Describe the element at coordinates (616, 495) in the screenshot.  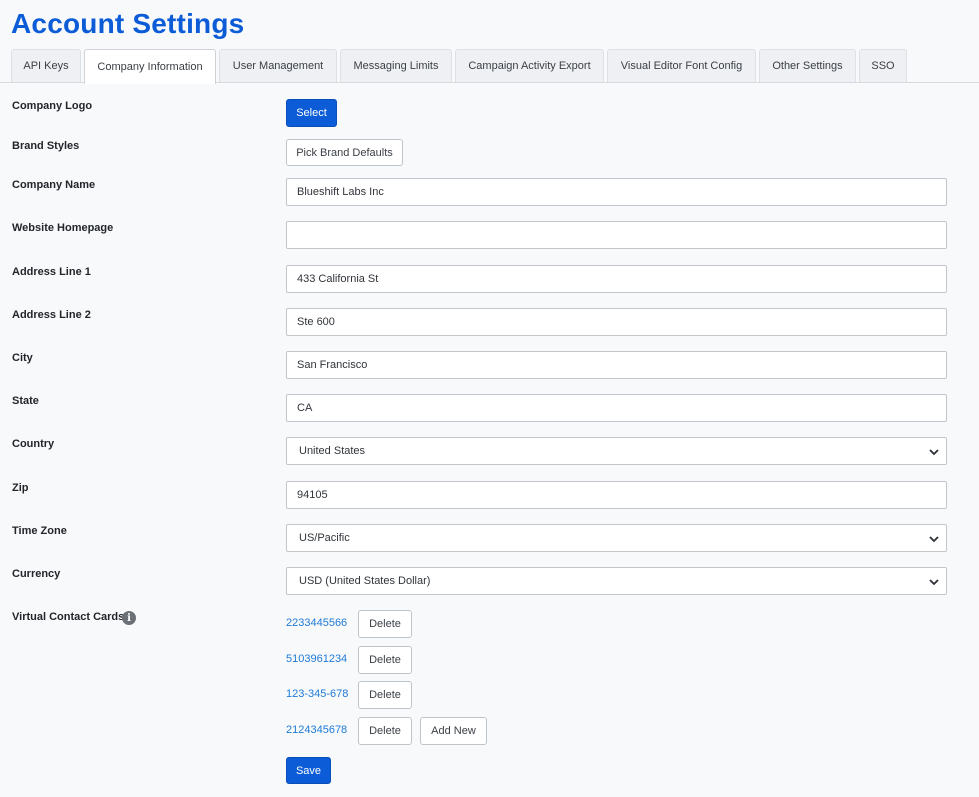
I see `zip-input` at that location.